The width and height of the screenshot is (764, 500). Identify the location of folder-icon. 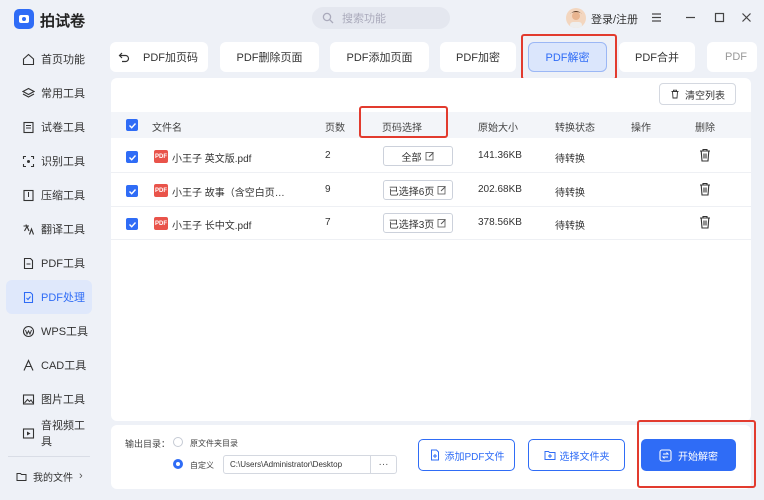
(21, 476).